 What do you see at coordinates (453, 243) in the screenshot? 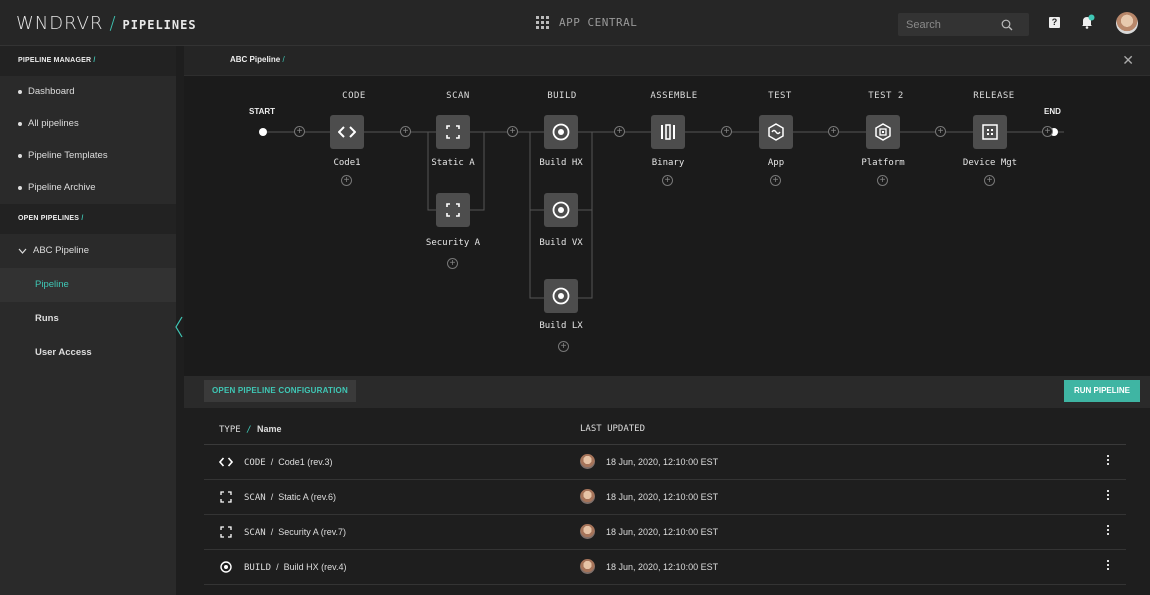
I see `node-label: Security A` at bounding box center [453, 243].